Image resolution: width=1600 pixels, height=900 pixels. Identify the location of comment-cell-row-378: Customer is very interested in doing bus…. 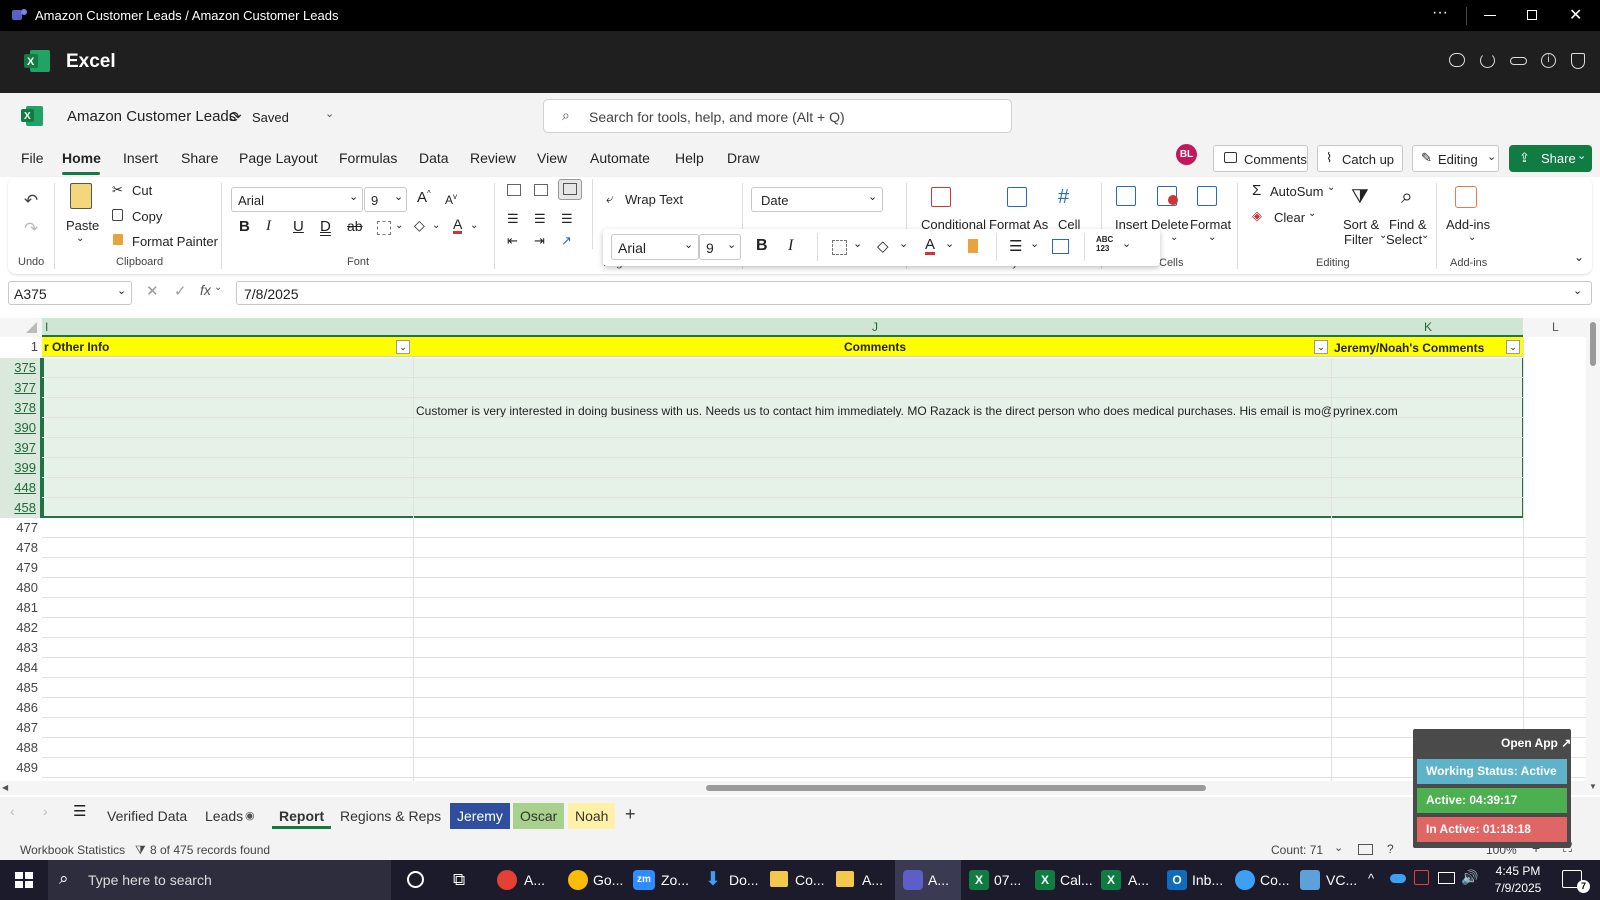
(907, 411).